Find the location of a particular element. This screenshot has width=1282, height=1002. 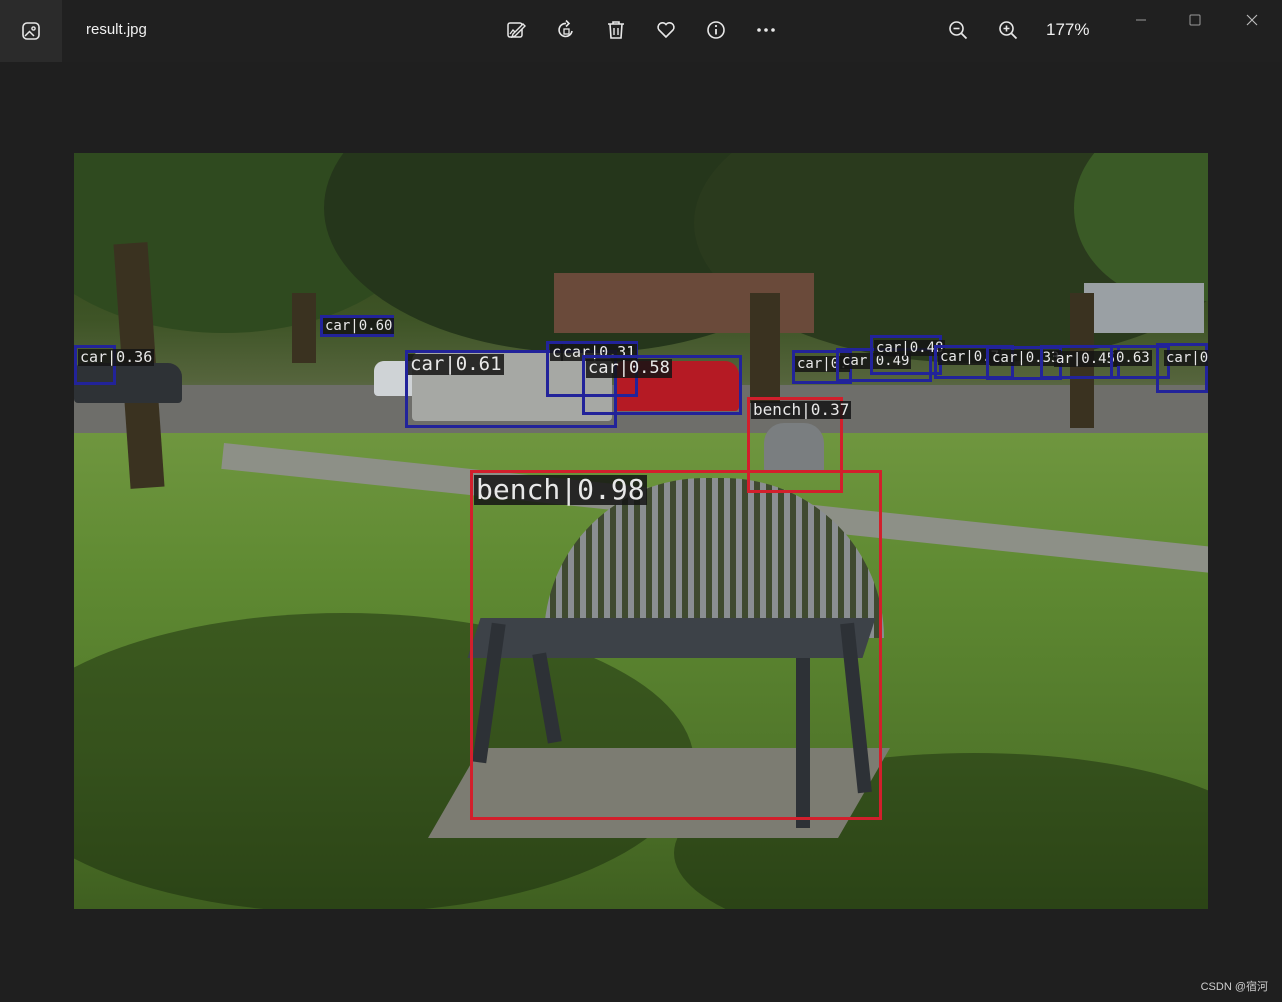

watermark: CSDN @宿河 is located at coordinates (1234, 987).